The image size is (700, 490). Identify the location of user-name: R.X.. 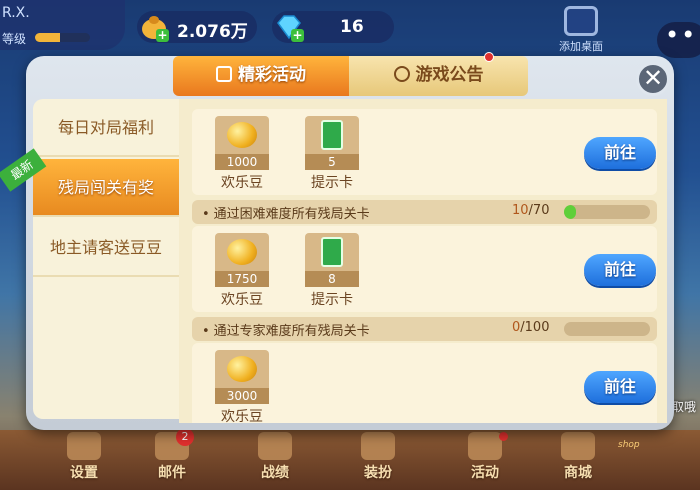
(16, 13).